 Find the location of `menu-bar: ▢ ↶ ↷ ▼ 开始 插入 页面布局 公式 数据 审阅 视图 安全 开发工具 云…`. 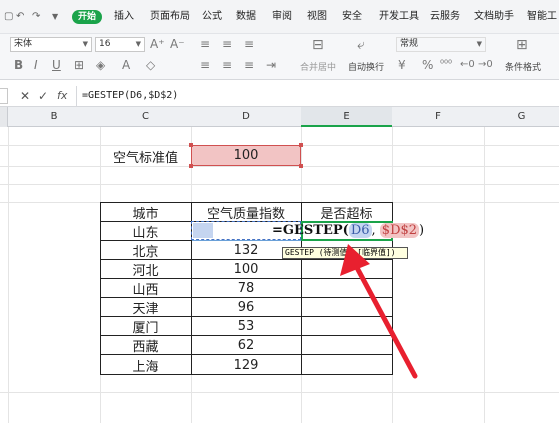

menu-bar: ▢ ↶ ↷ ▼ 开始 插入 页面布局 公式 数据 审阅 视图 安全 开发工具 云… is located at coordinates (279, 17).